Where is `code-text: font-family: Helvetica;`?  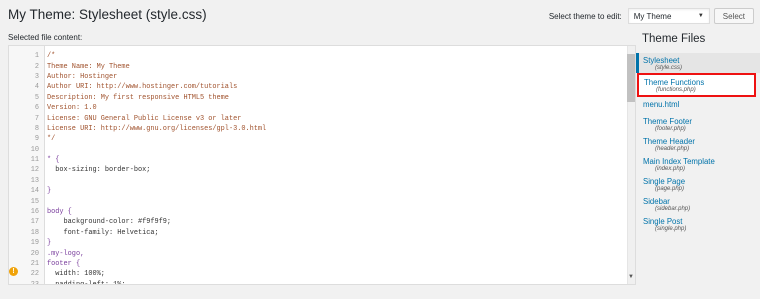
code-text: font-family: Helvetica; is located at coordinates (103, 232).